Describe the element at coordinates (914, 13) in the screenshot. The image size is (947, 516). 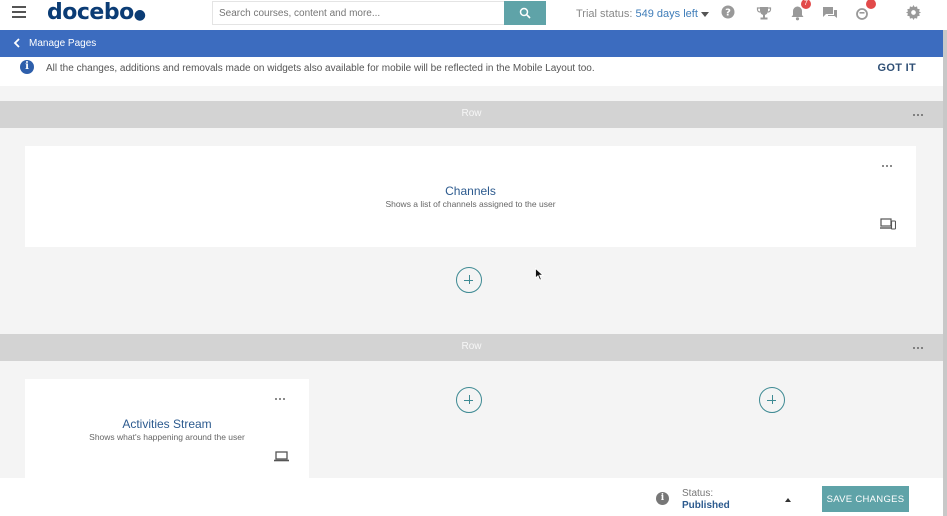
I see `gear-icon` at that location.